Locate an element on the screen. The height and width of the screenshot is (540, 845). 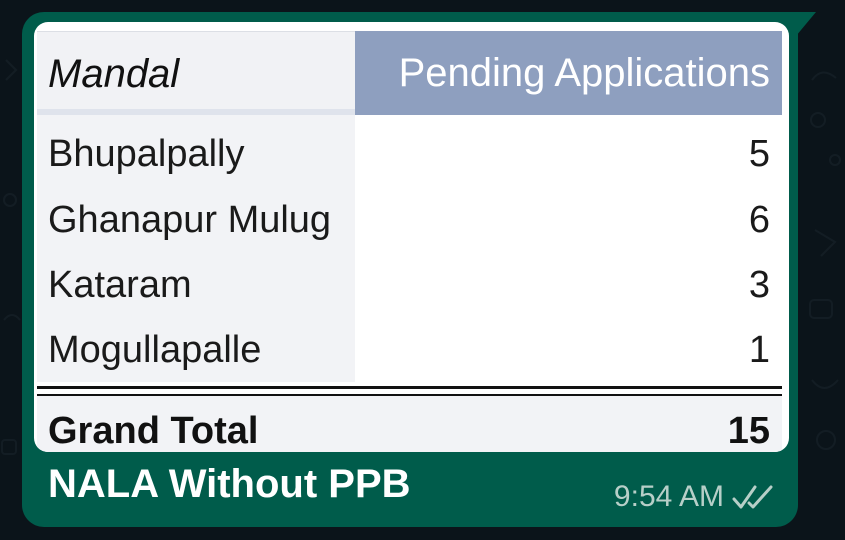
row-mandal-name: Bhupalpally is located at coordinates (146, 154).